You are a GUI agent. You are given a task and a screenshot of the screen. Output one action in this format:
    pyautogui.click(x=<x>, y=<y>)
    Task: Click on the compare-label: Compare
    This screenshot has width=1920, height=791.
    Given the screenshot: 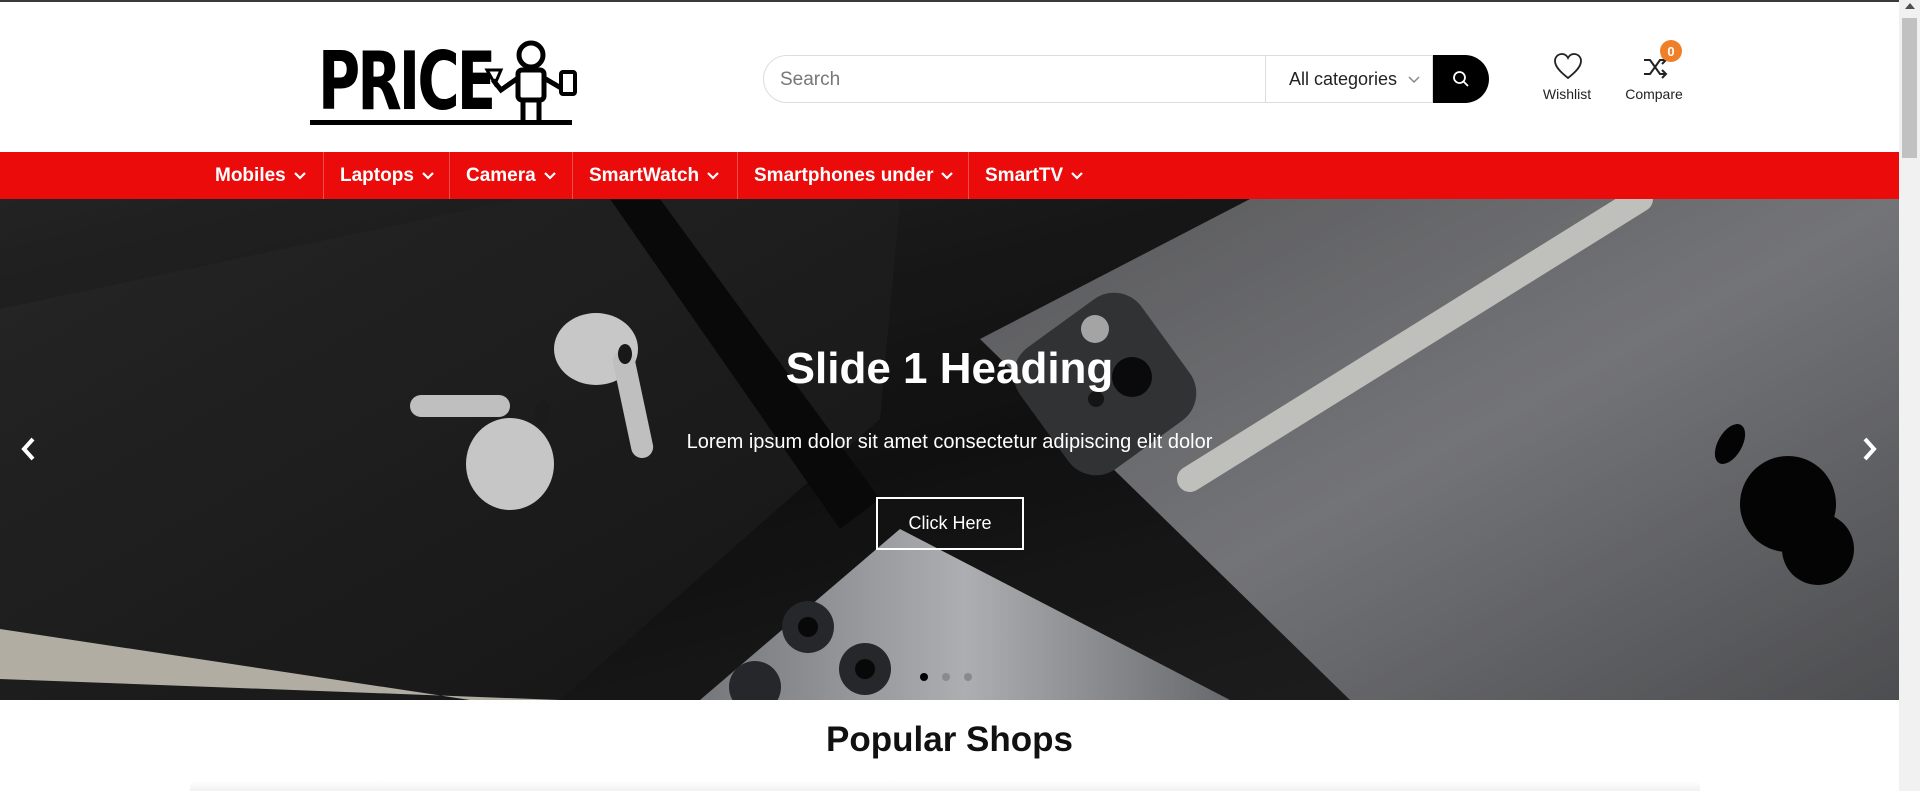 What is the action you would take?
    pyautogui.click(x=1654, y=94)
    